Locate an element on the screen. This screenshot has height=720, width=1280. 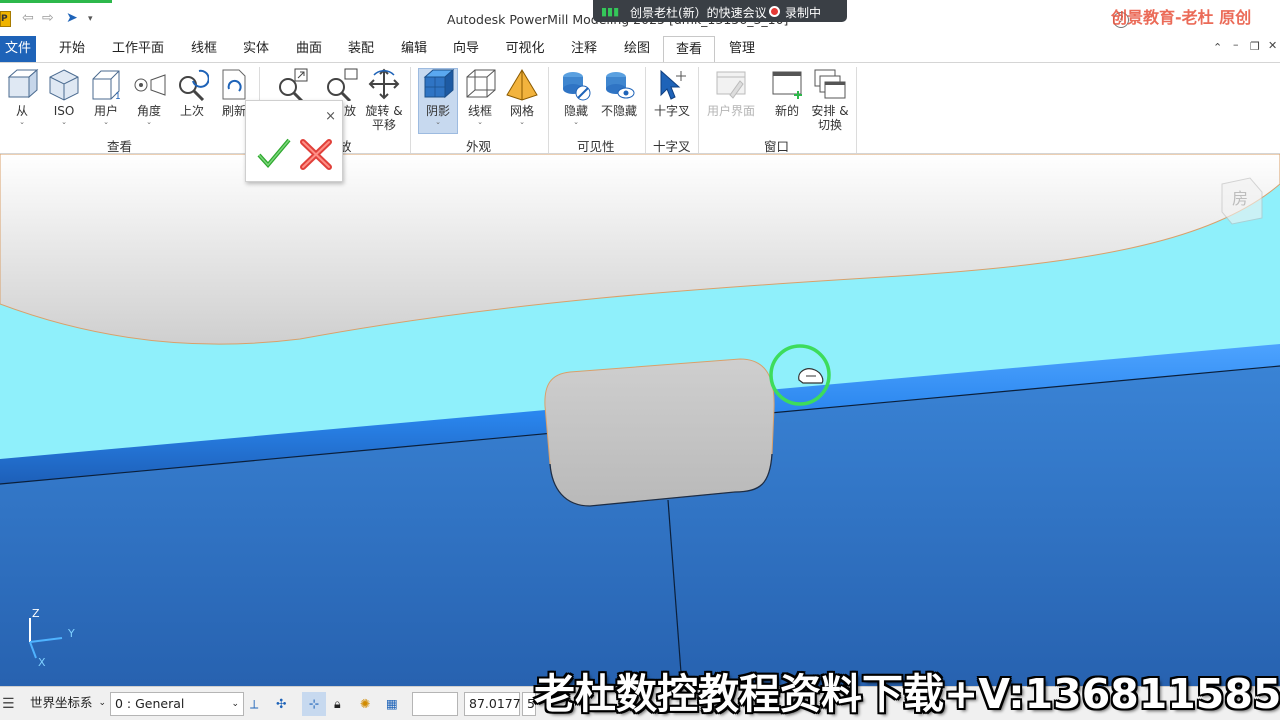
view-angle-button: 角度 ⌄ is located at coordinates (149, 96).